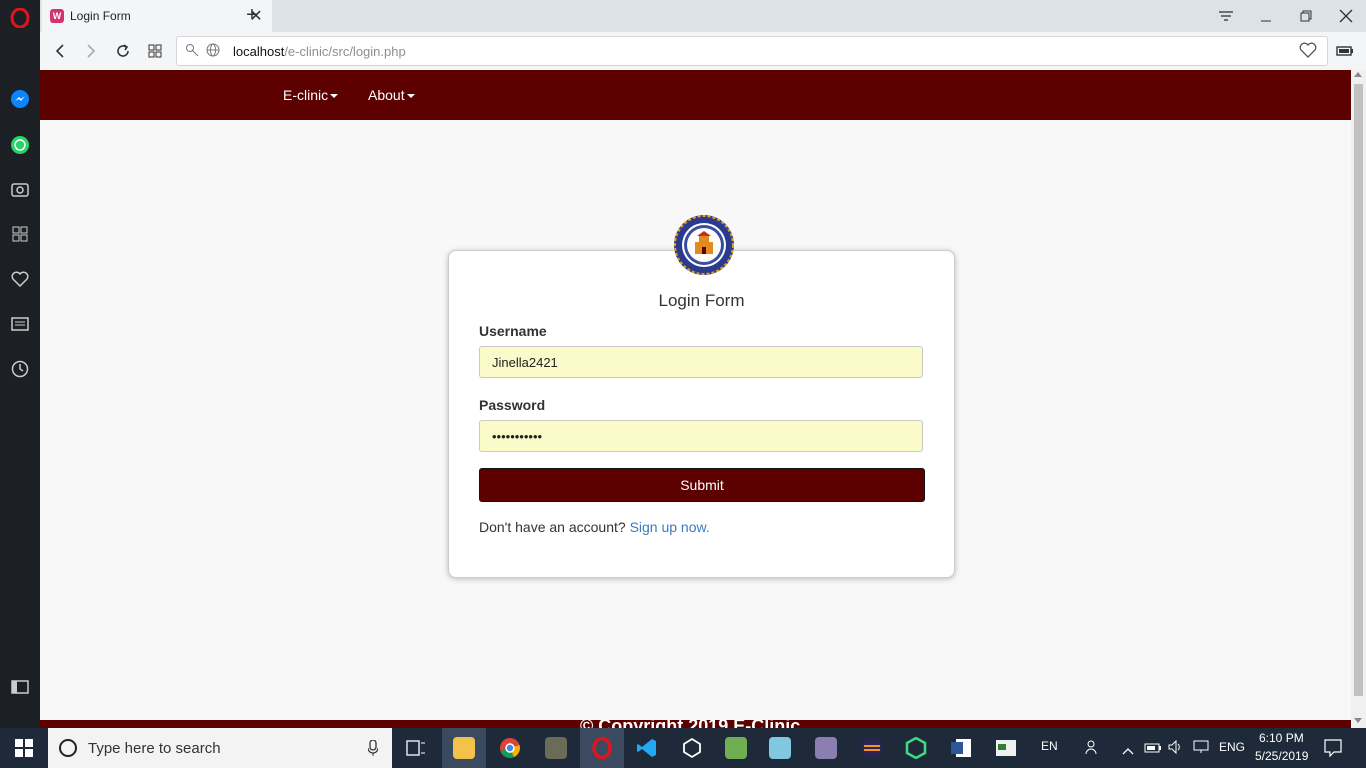 The height and width of the screenshot is (768, 1366). I want to click on reload-icon, so click(123, 51).